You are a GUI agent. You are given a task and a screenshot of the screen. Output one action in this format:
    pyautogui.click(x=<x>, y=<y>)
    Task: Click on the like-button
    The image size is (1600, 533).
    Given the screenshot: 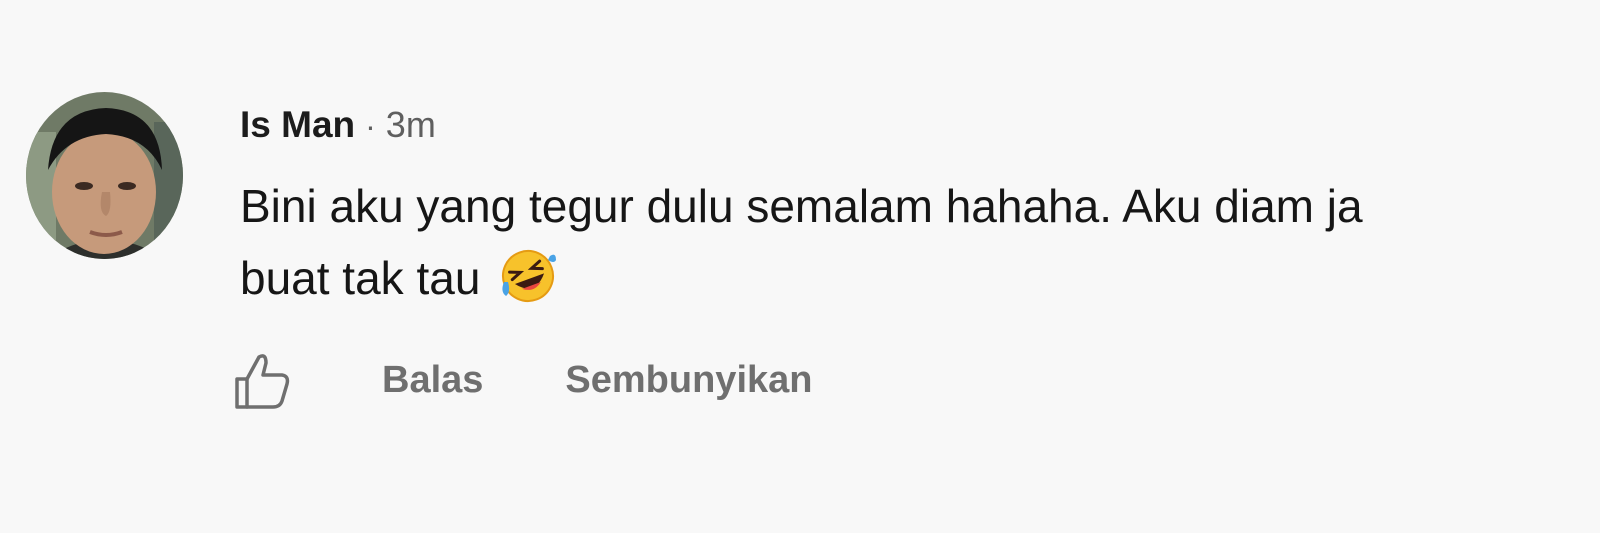 What is the action you would take?
    pyautogui.click(x=262, y=380)
    